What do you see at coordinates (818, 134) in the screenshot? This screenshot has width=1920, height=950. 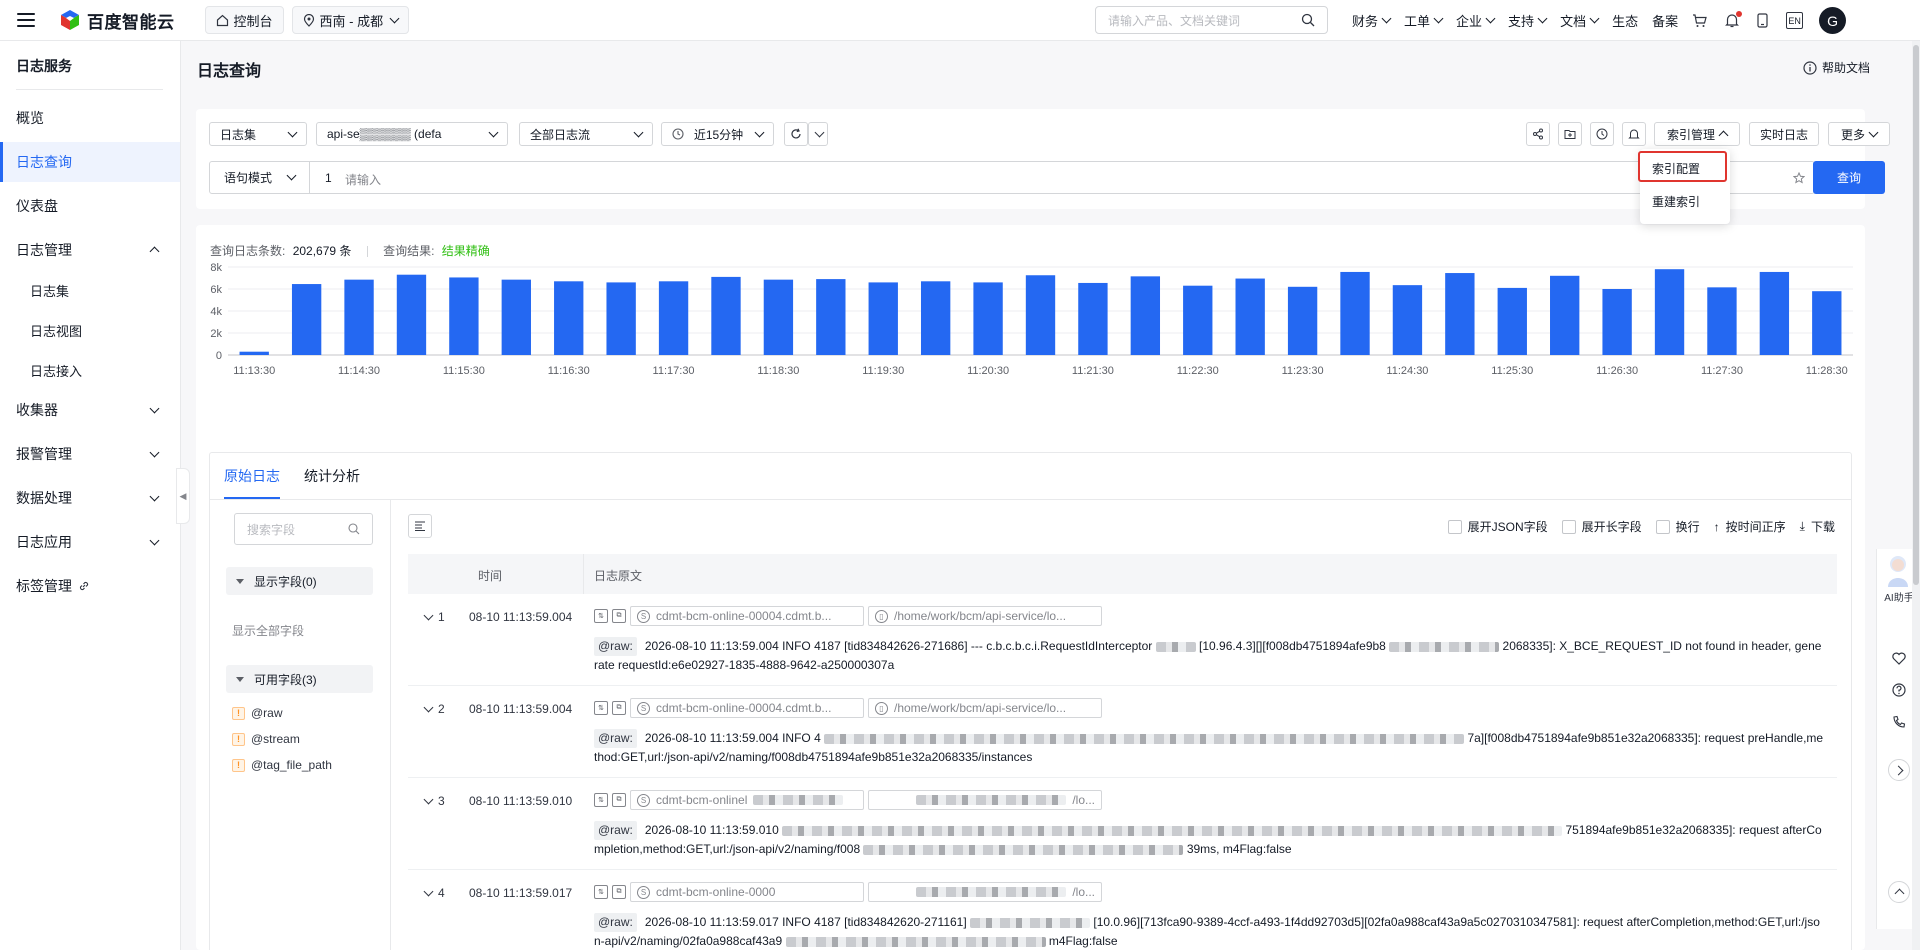 I see `refresh-options-button` at bounding box center [818, 134].